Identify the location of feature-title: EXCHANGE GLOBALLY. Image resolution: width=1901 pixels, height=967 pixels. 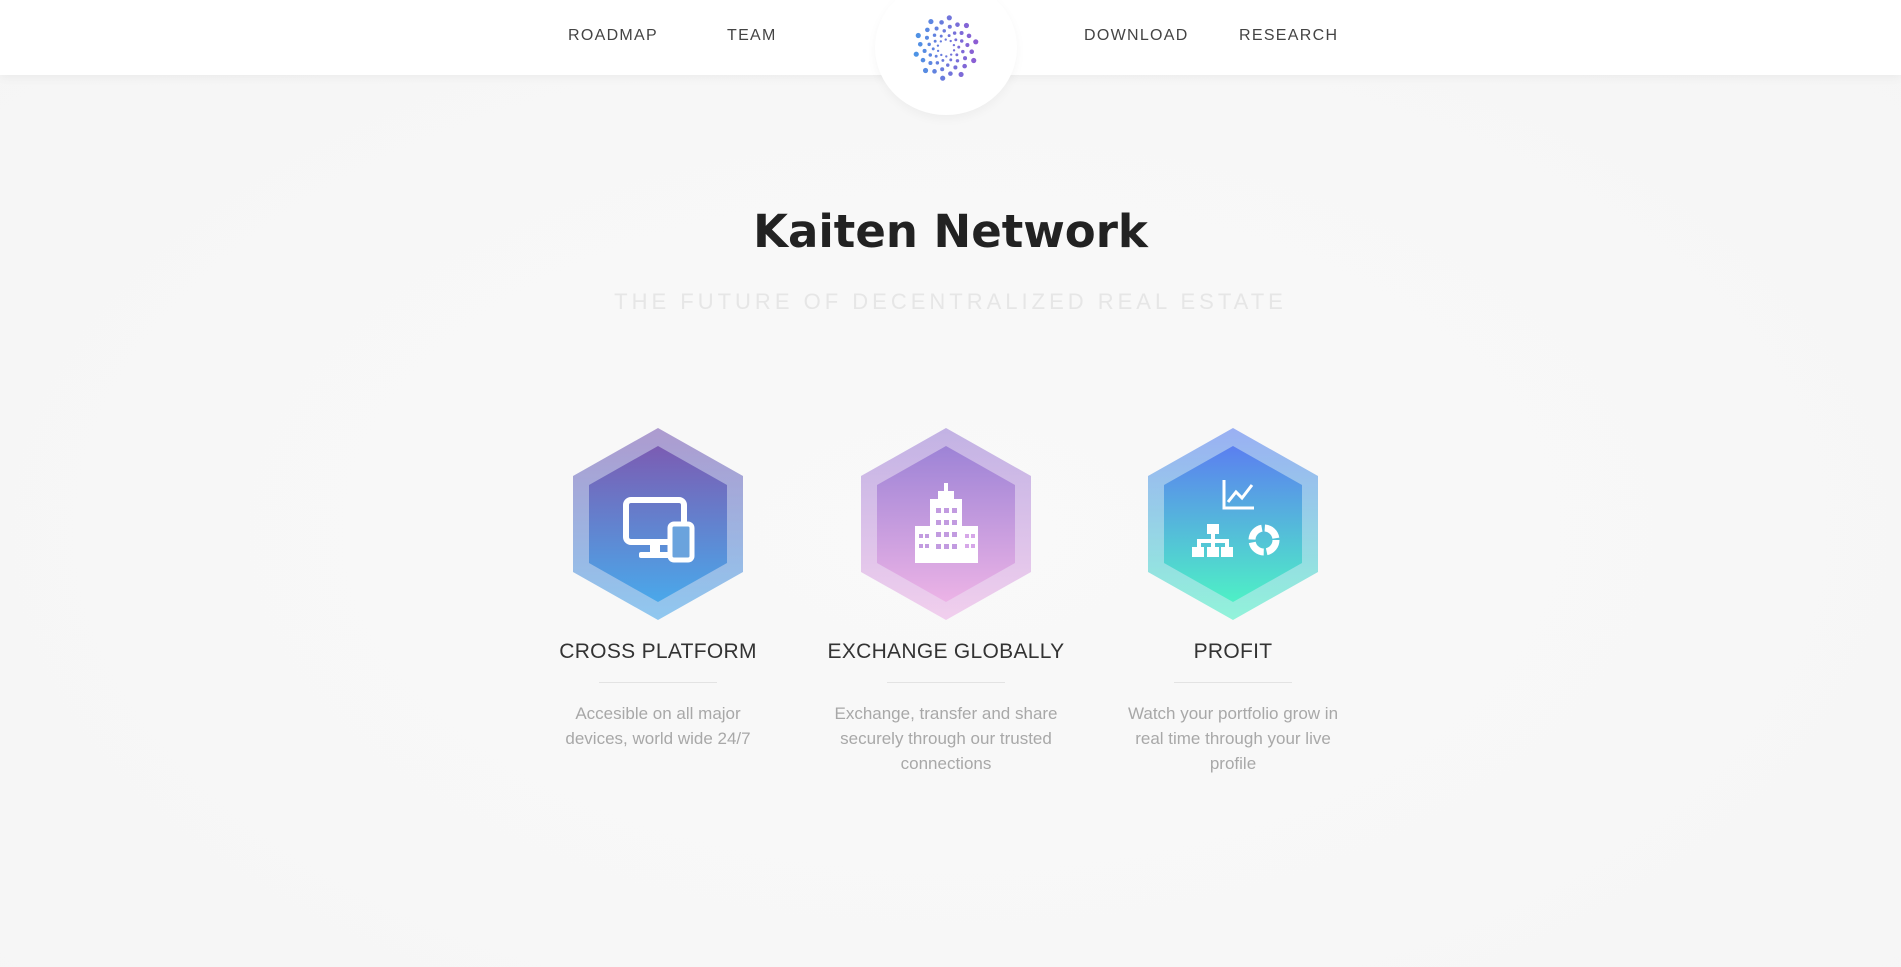
(946, 651).